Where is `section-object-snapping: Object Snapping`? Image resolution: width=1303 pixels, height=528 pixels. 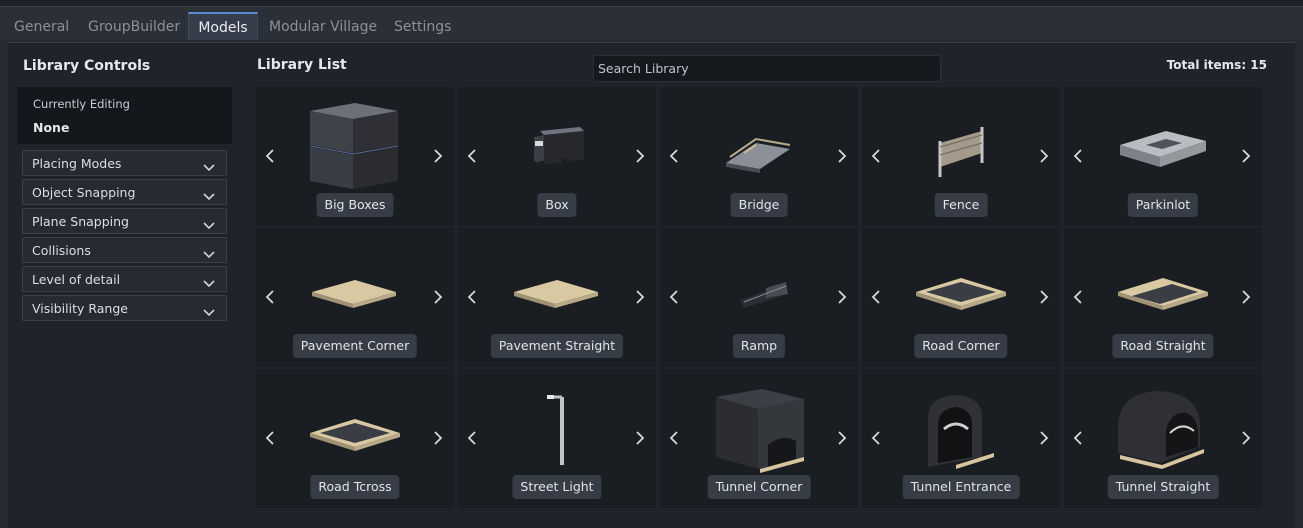
section-object-snapping: Object Snapping is located at coordinates (124, 192).